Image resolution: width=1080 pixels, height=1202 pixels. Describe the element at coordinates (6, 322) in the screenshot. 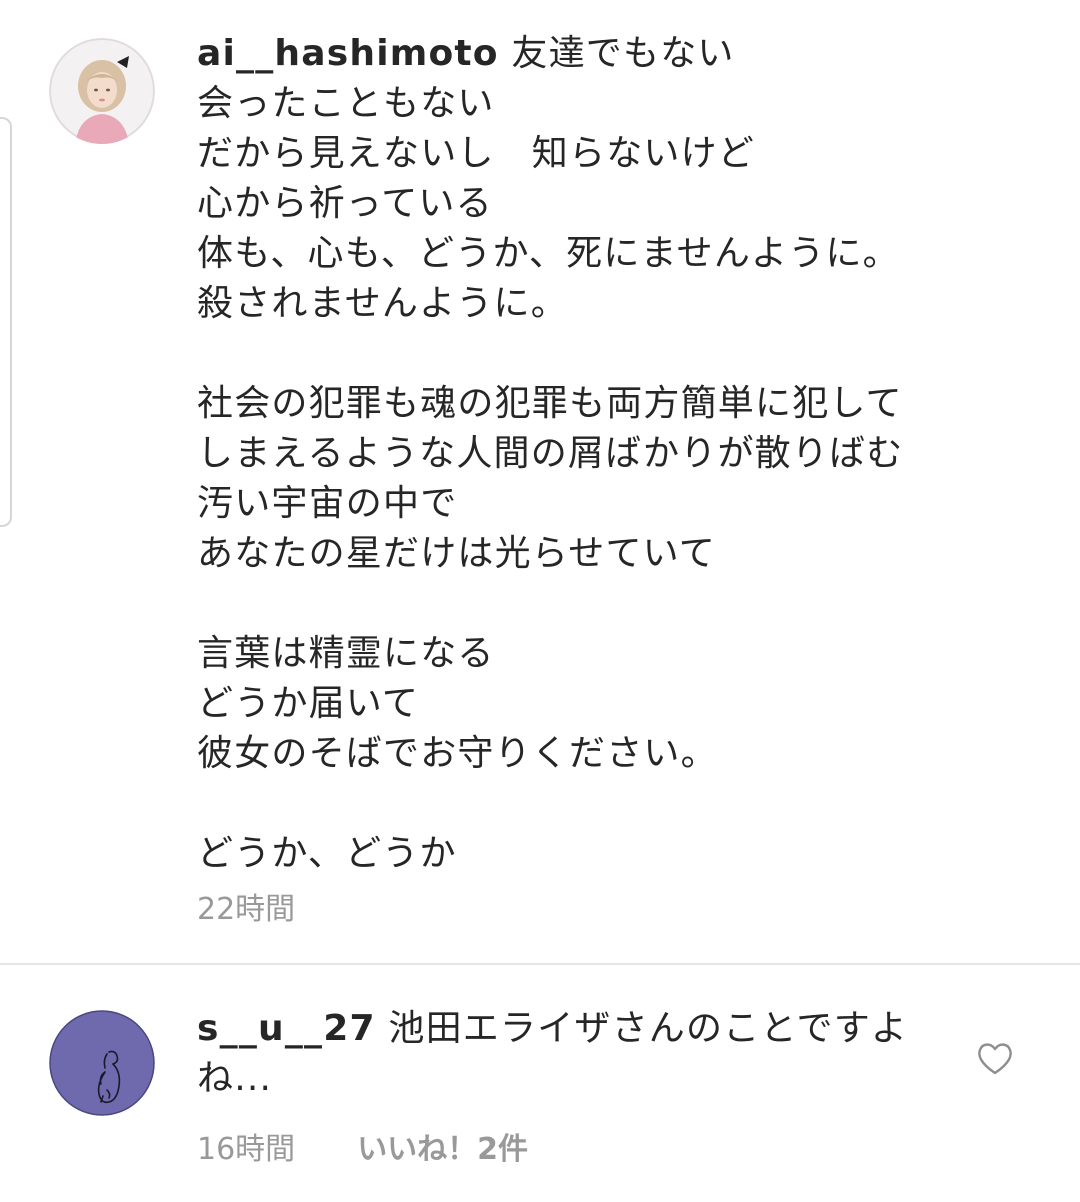

I see `scroll-indicator` at that location.